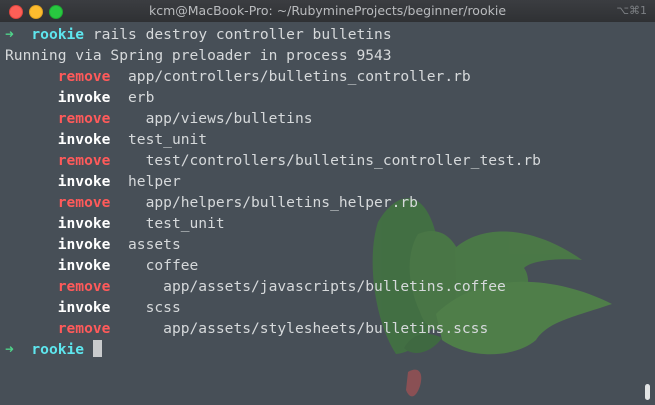 This screenshot has width=655, height=405. What do you see at coordinates (330, 118) in the screenshot?
I see `generator-action-line: remove app/views/bulletins` at bounding box center [330, 118].